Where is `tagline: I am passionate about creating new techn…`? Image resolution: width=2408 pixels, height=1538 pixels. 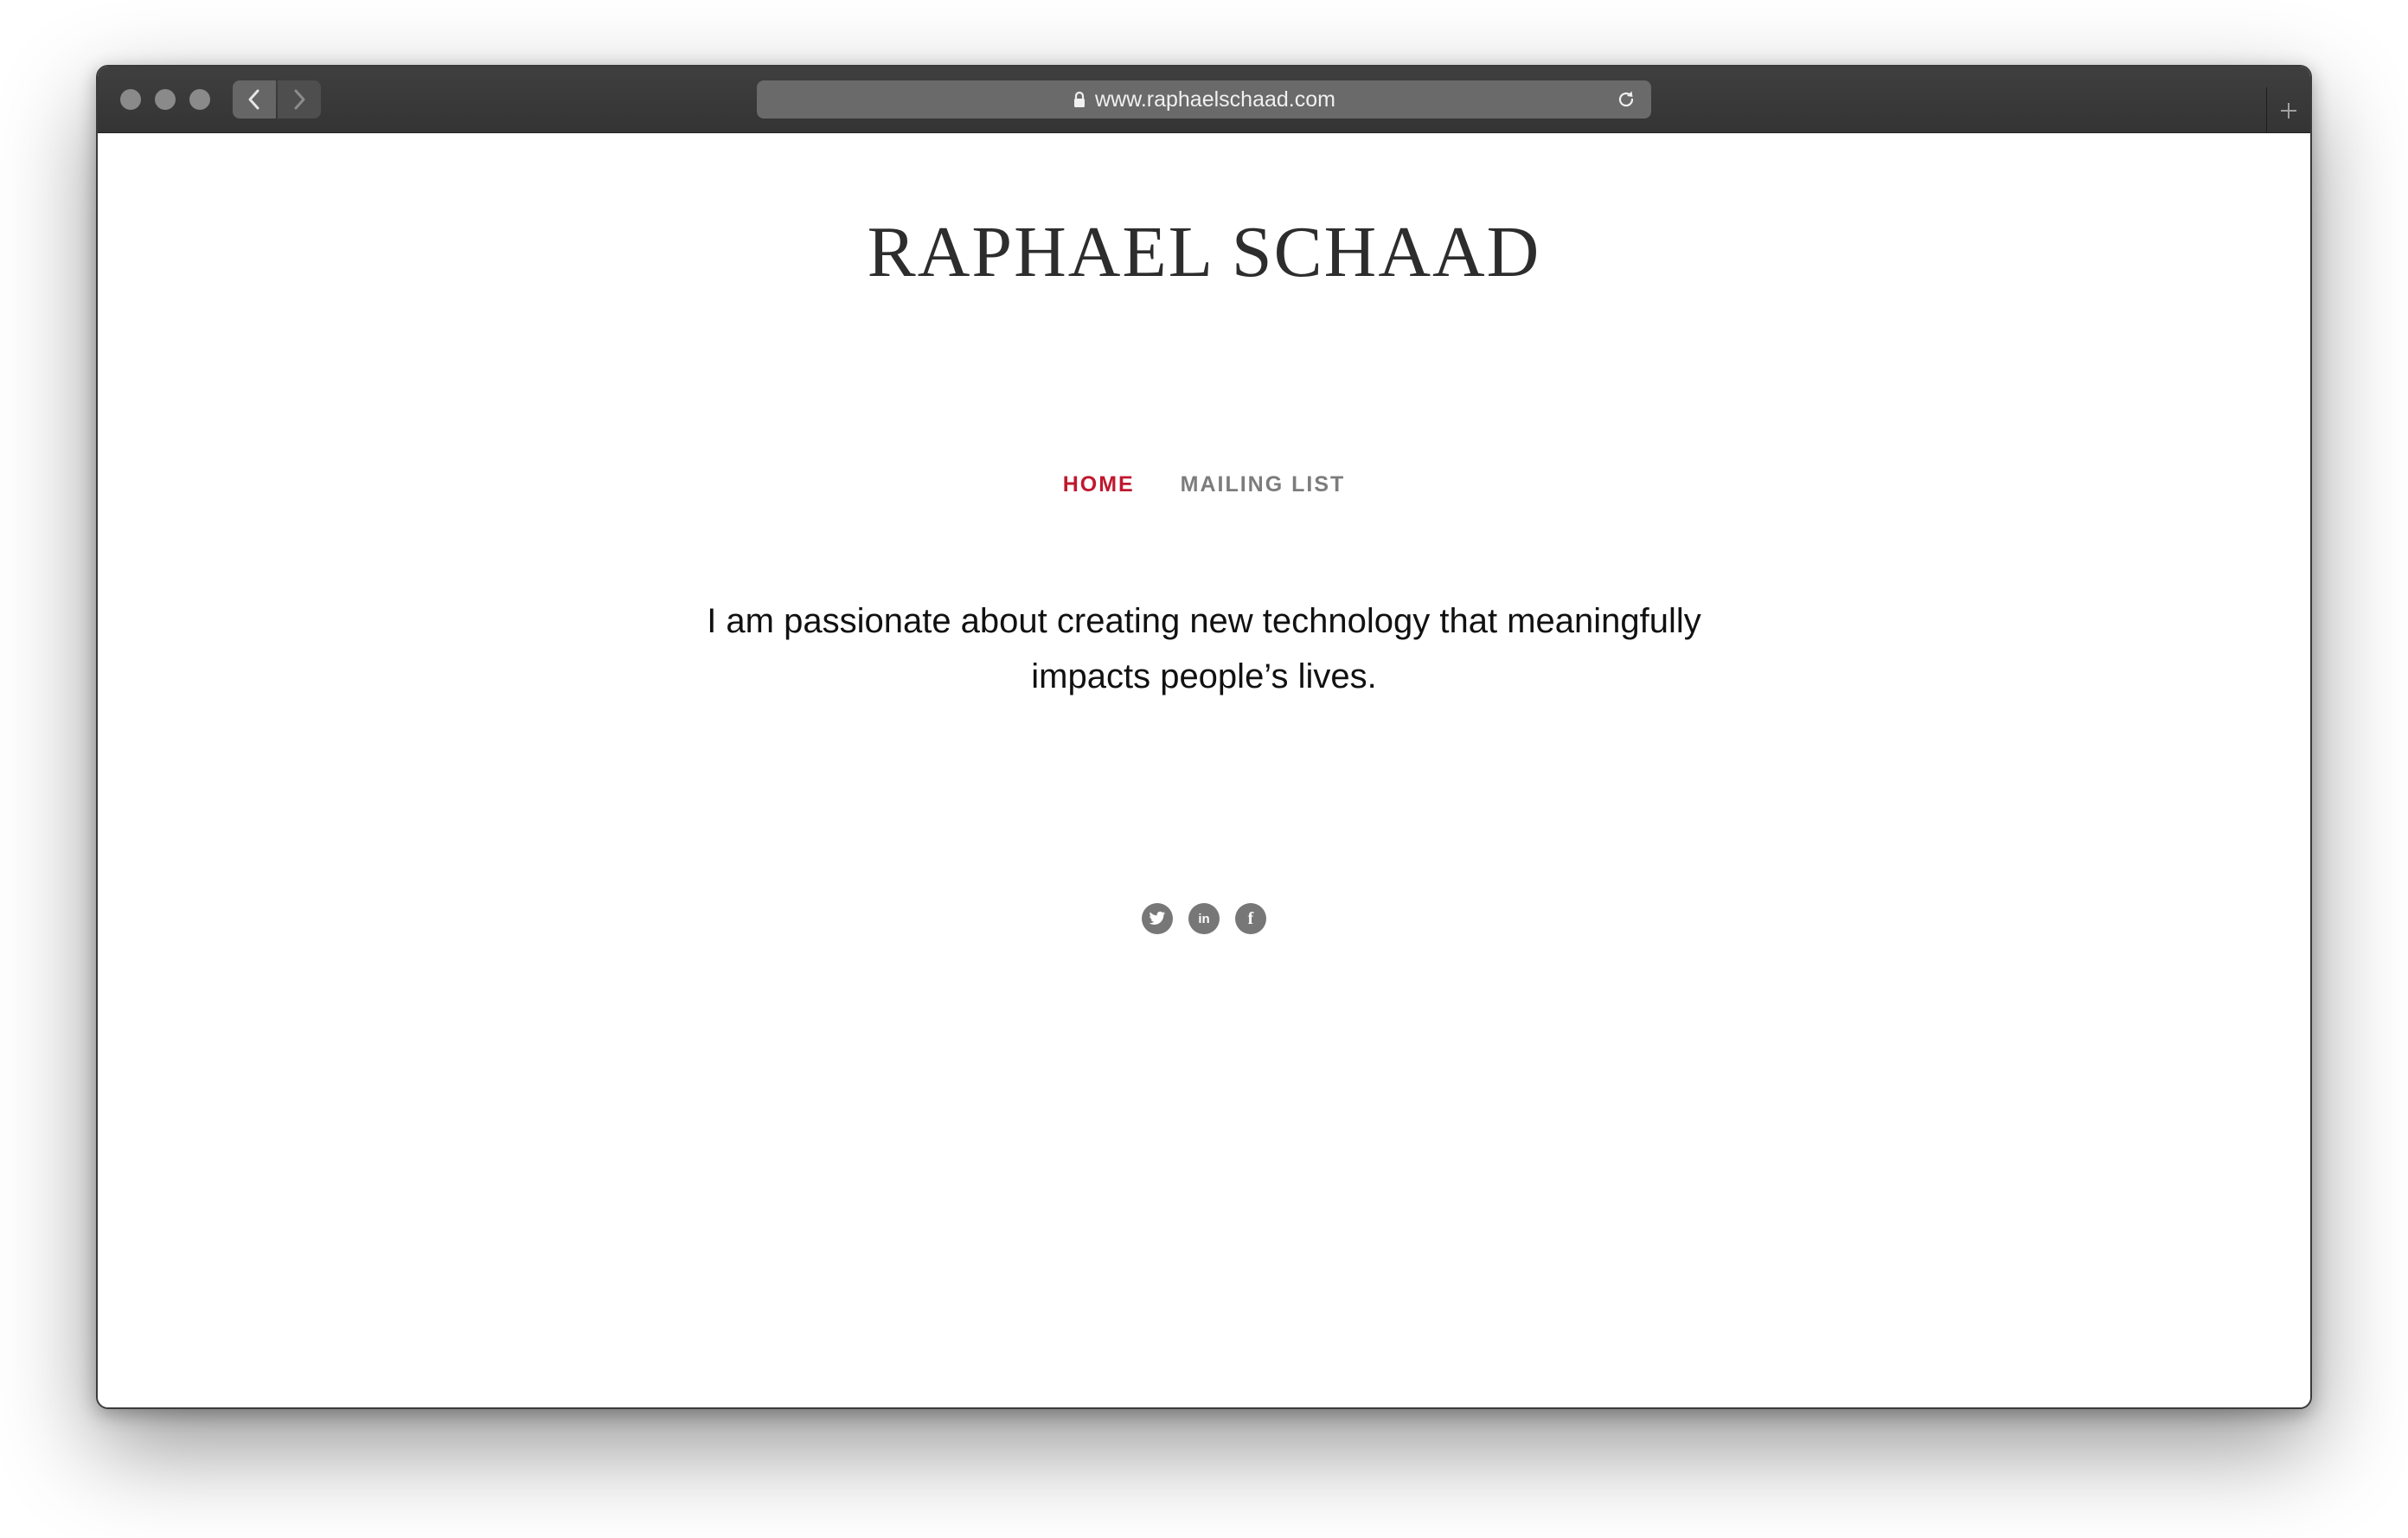 tagline: I am passionate about creating new techn… is located at coordinates (1204, 649).